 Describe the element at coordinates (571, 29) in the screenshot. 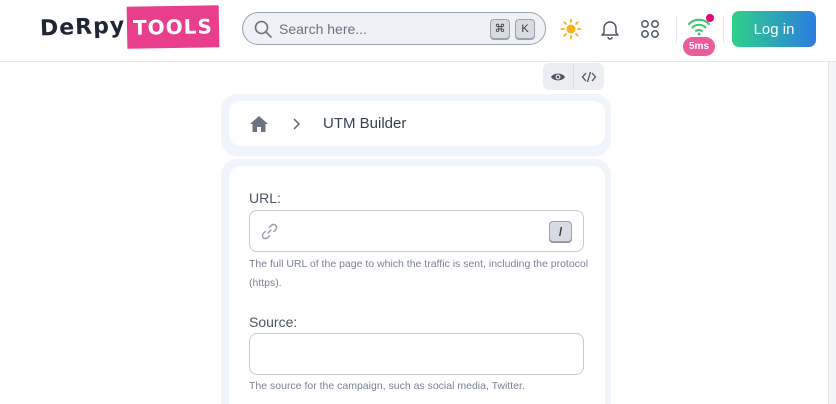

I see `sun-icon` at that location.